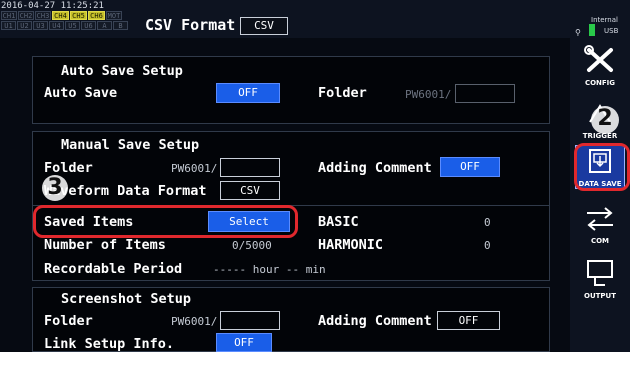 This screenshot has width=630, height=367. I want to click on manual-adding-comment-toggle: OFF, so click(470, 167).